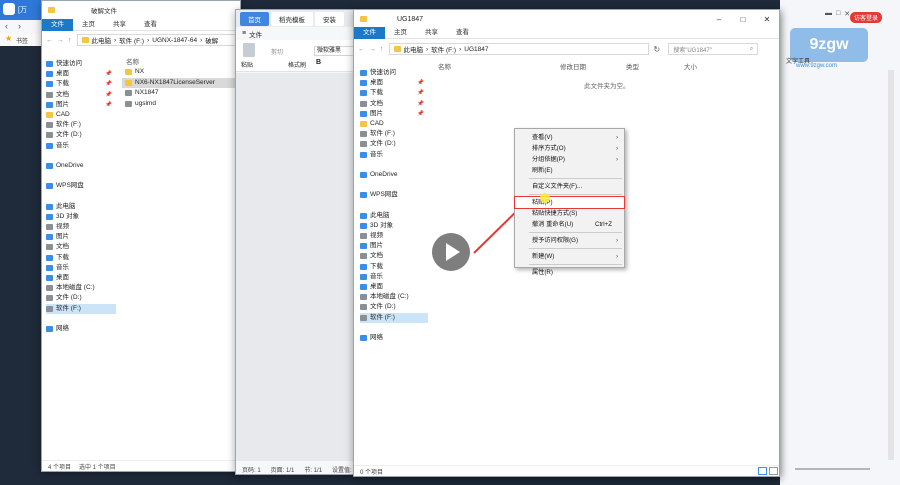 Image resolution: width=900 pixels, height=485 pixels. I want to click on right-scrollbar, so click(891, 265).